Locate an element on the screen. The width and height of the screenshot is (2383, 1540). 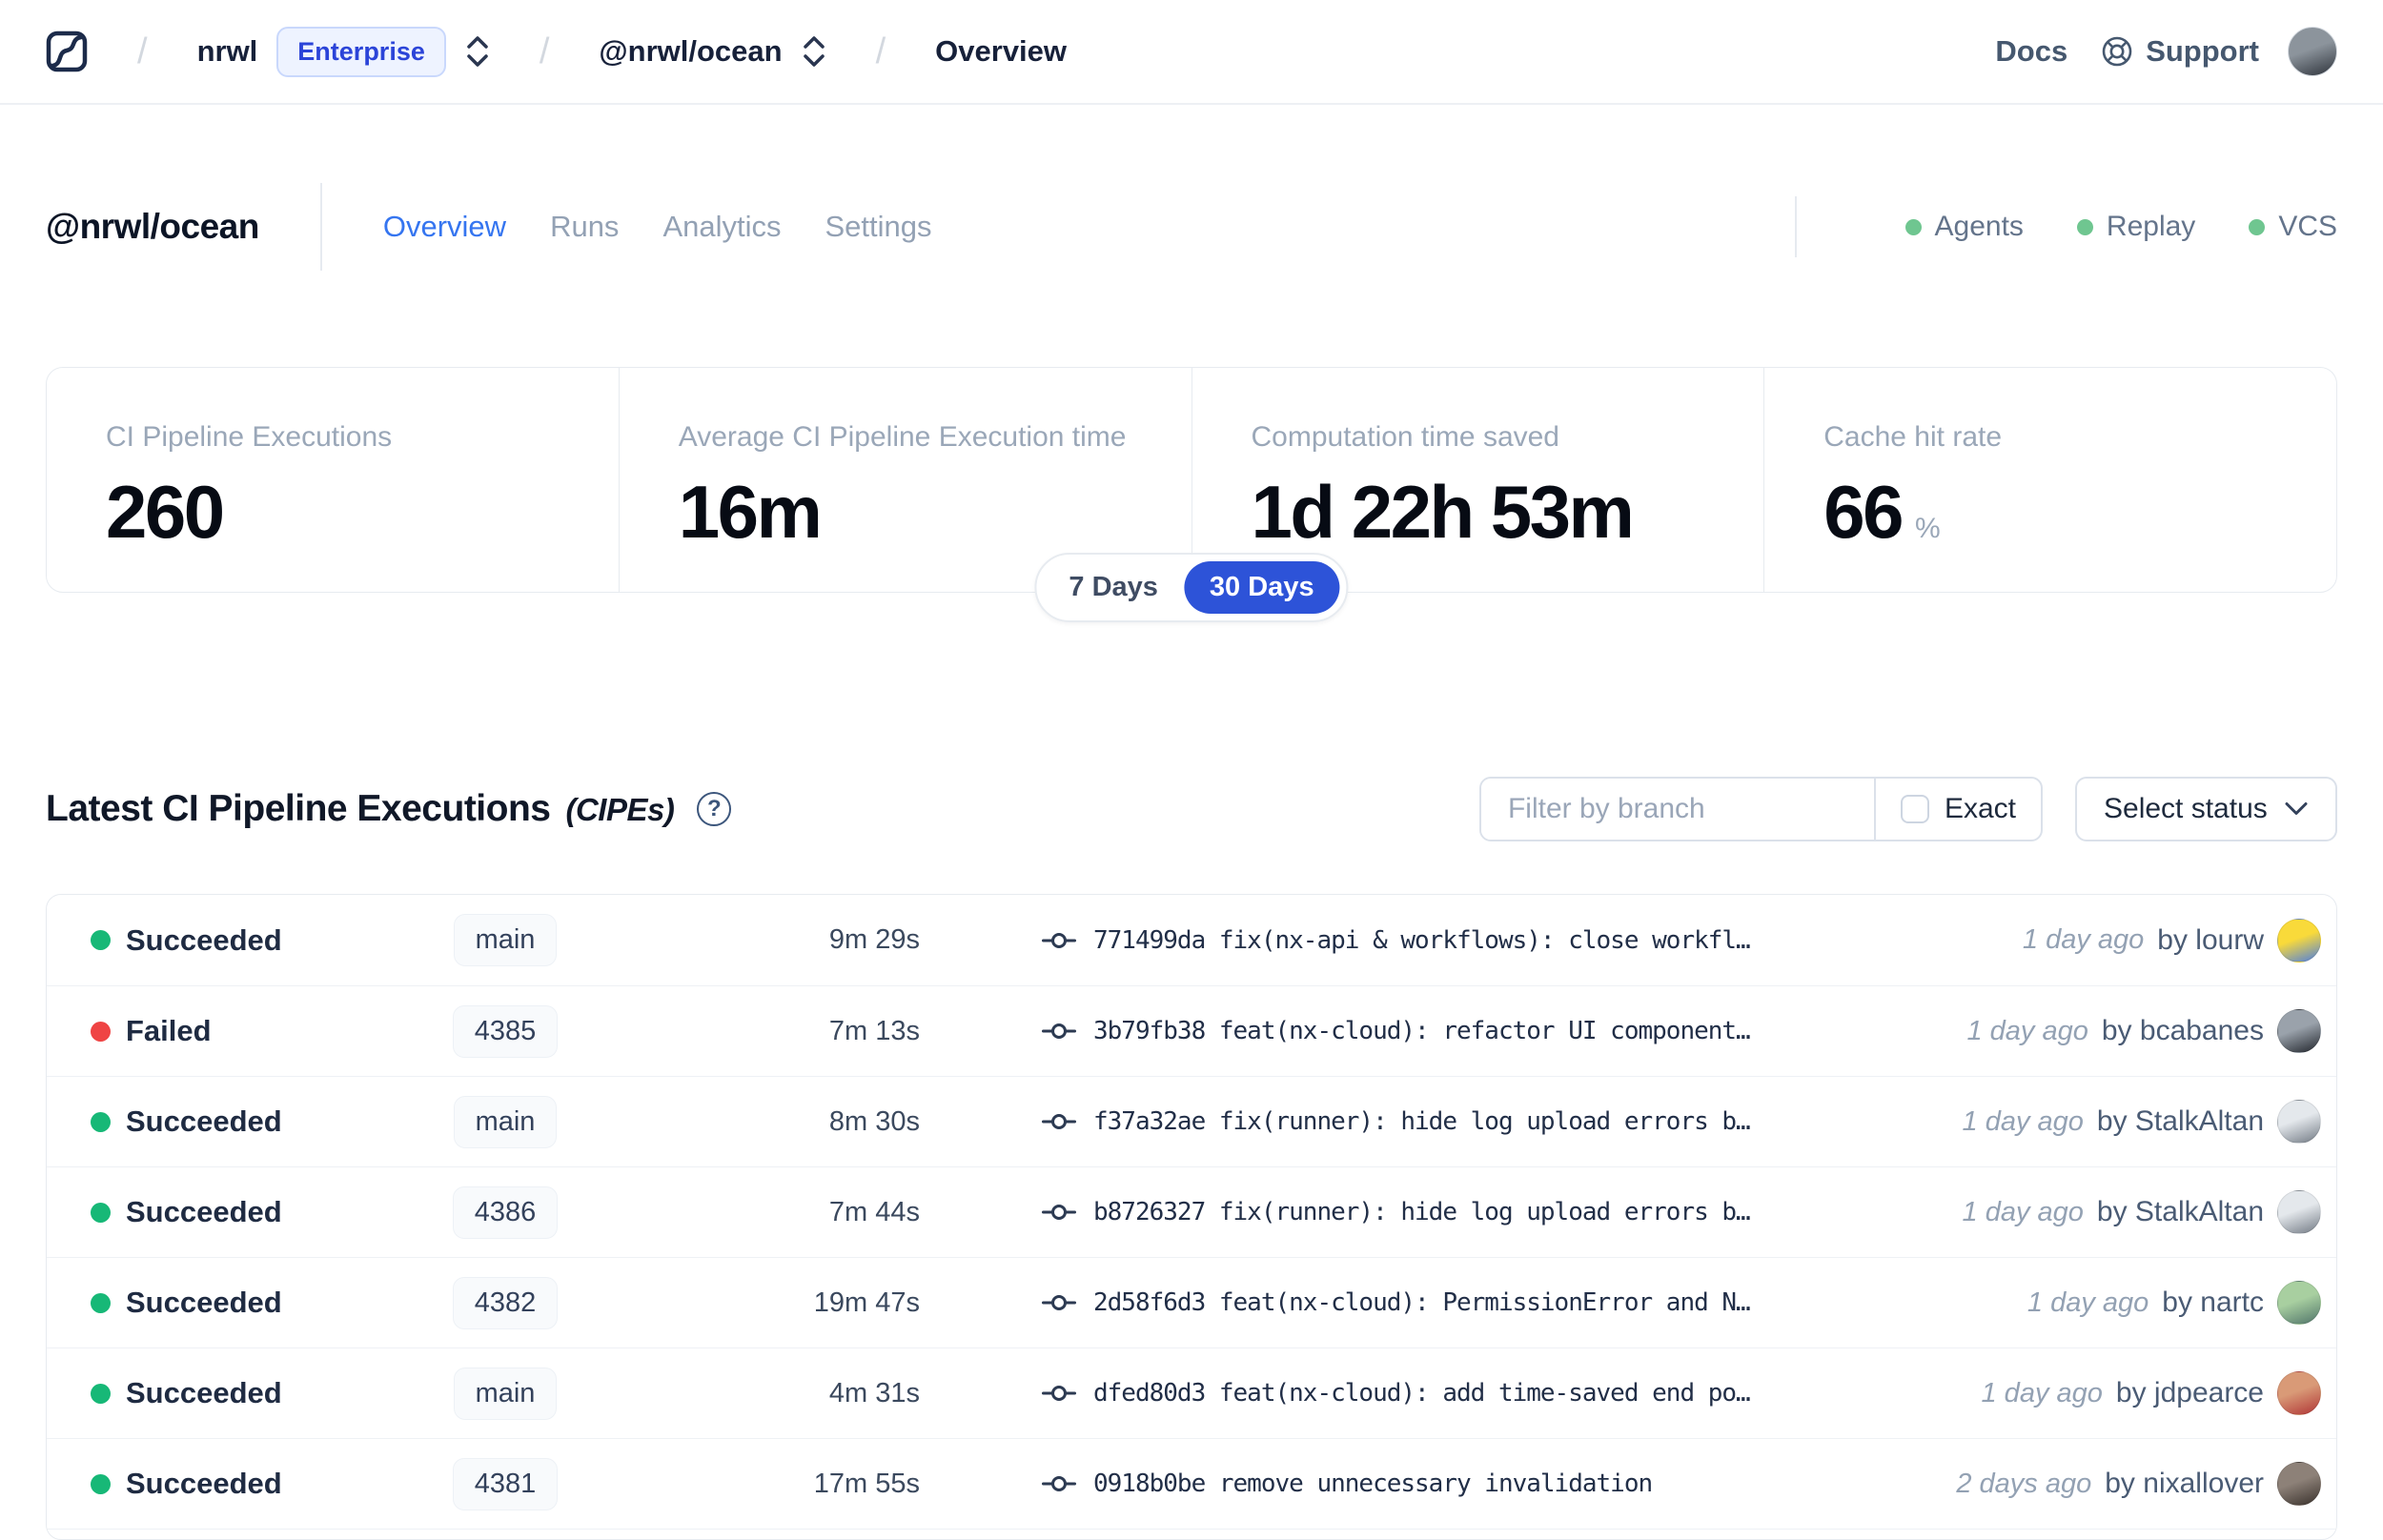
duration-cell: 7m 13s is located at coordinates (874, 1030).